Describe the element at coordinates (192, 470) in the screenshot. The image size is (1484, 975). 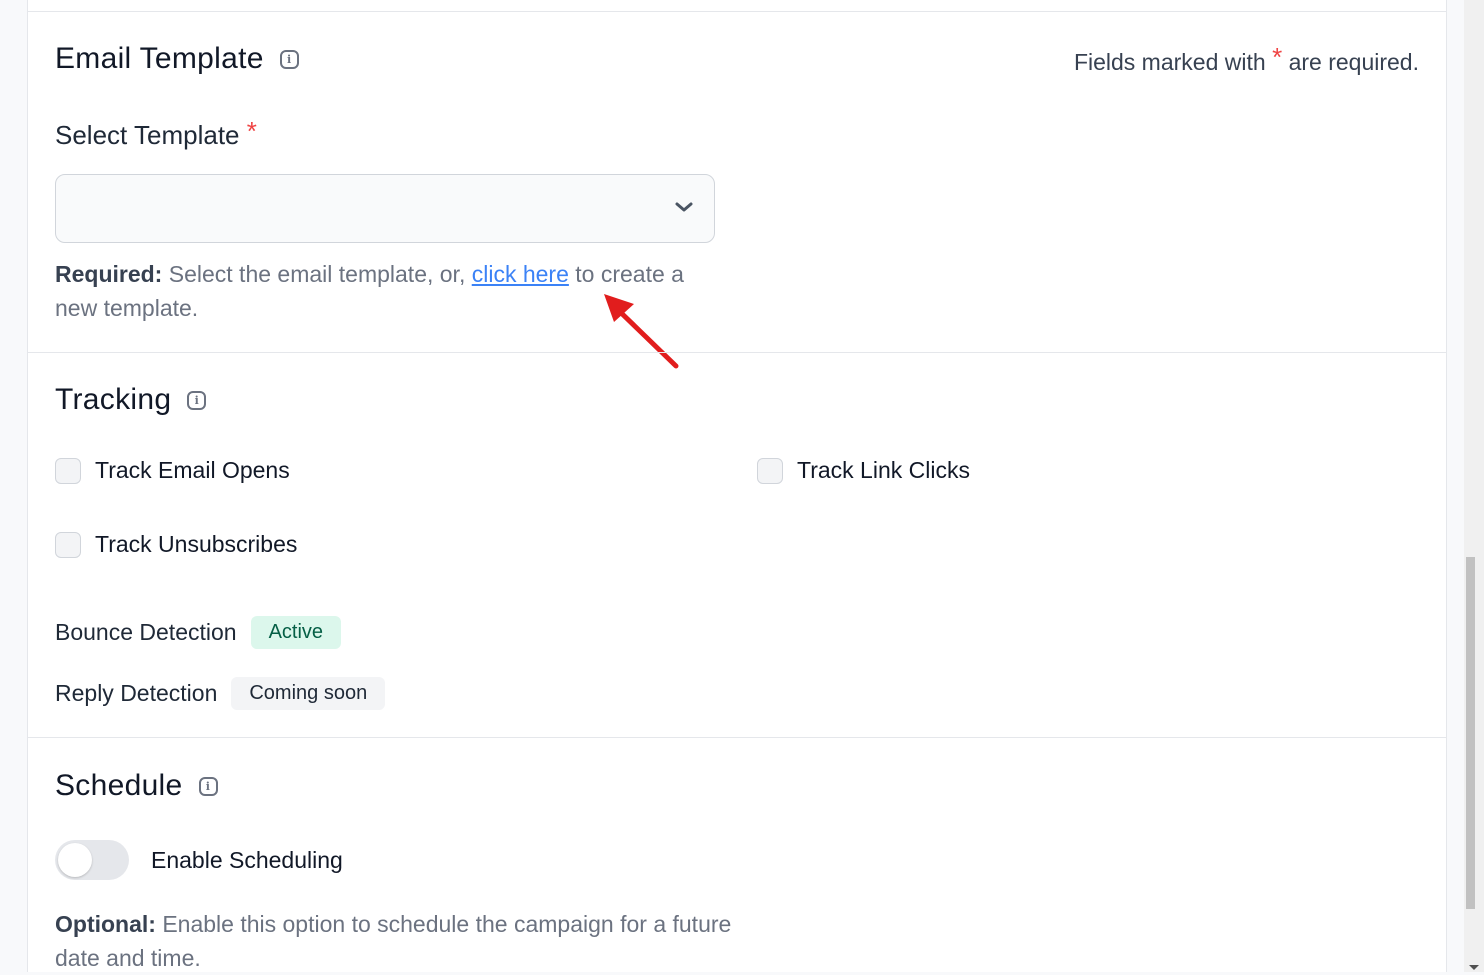
I see `checkbox-label: Track Email Opens` at that location.